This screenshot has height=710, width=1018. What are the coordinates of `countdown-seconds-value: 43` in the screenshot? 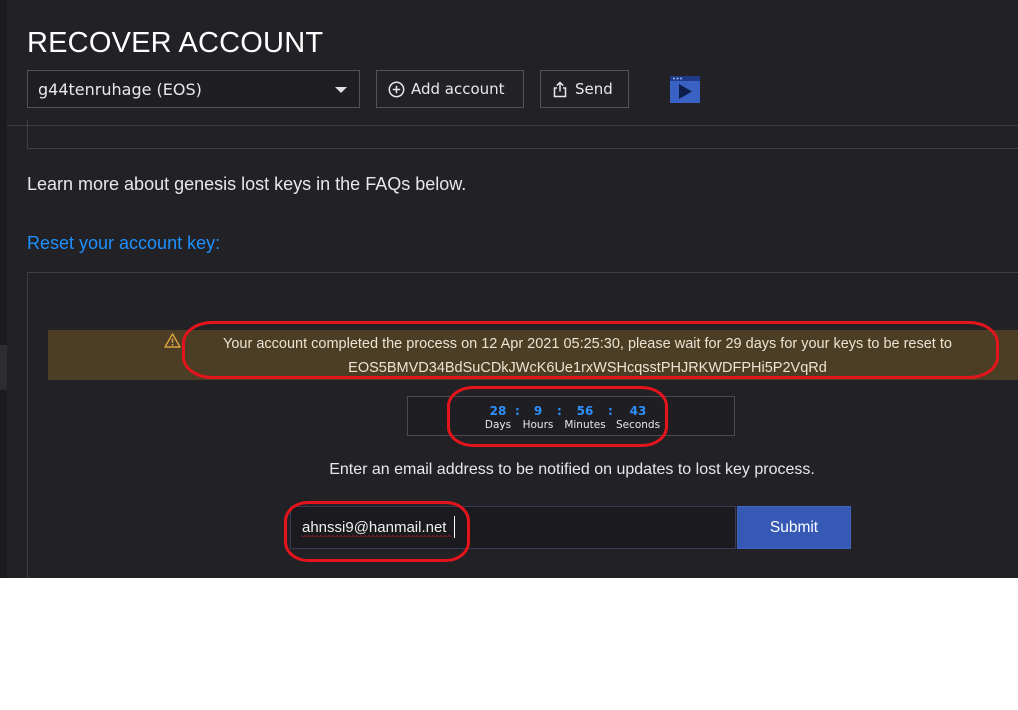 It's located at (638, 411).